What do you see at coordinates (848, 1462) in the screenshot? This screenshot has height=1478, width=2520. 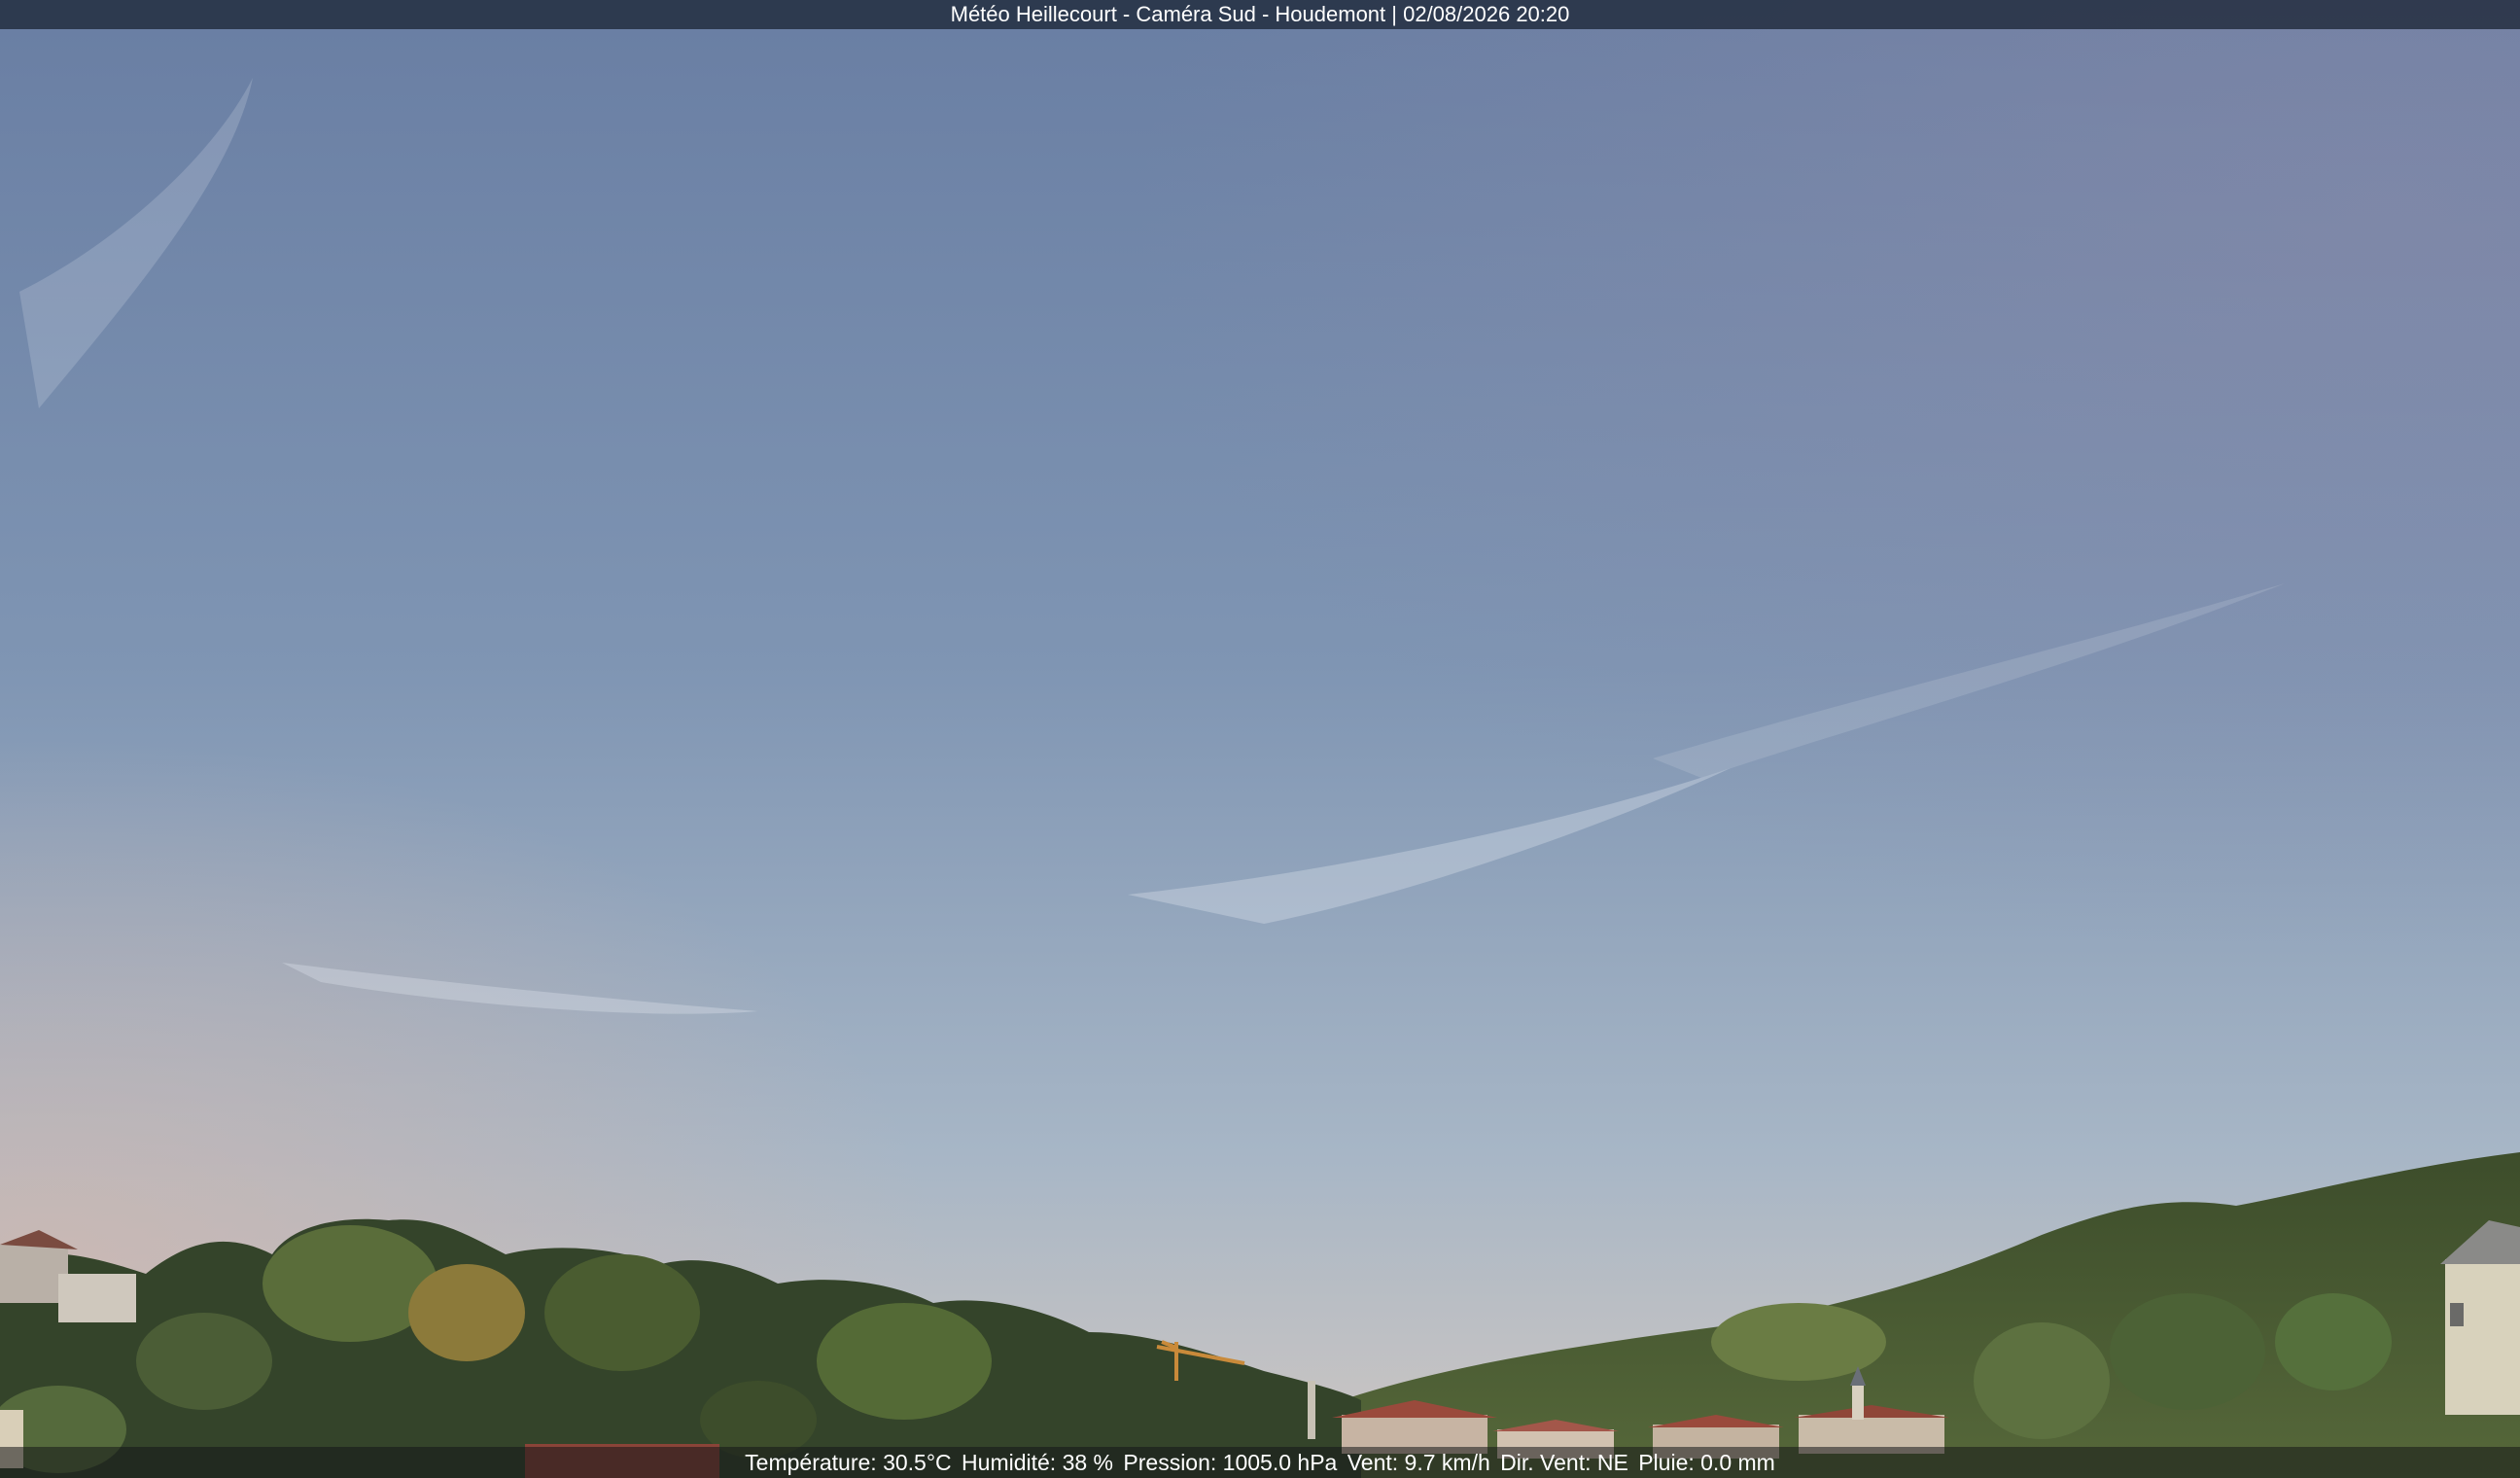 I see `temperature-readout: Température: 30.5°C` at bounding box center [848, 1462].